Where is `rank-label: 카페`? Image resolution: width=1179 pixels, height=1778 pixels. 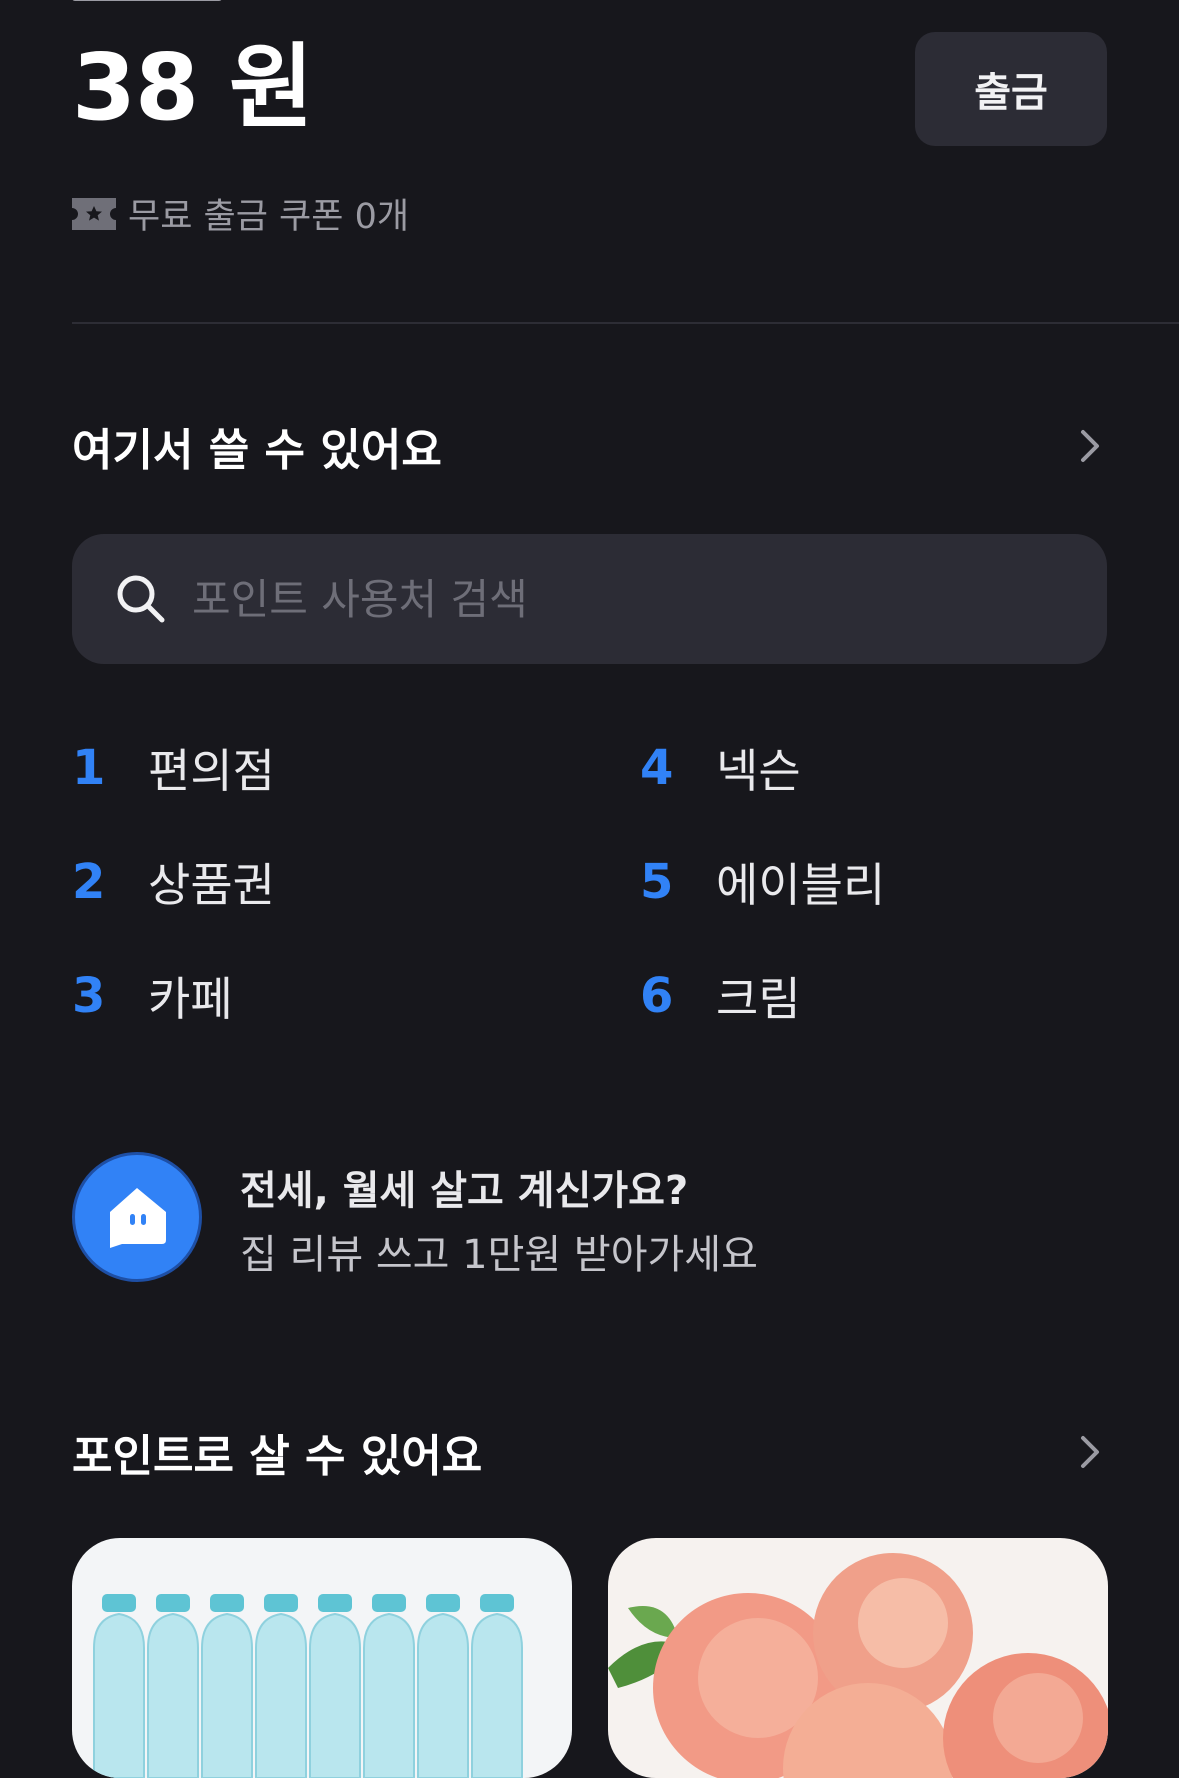 rank-label: 카페 is located at coordinates (190, 999).